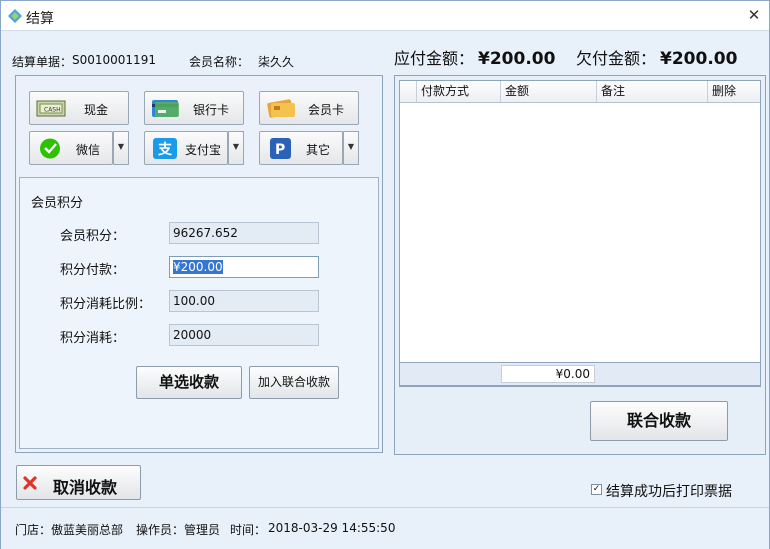 This screenshot has height=549, width=770. I want to click on close-button: ✕, so click(754, 16).